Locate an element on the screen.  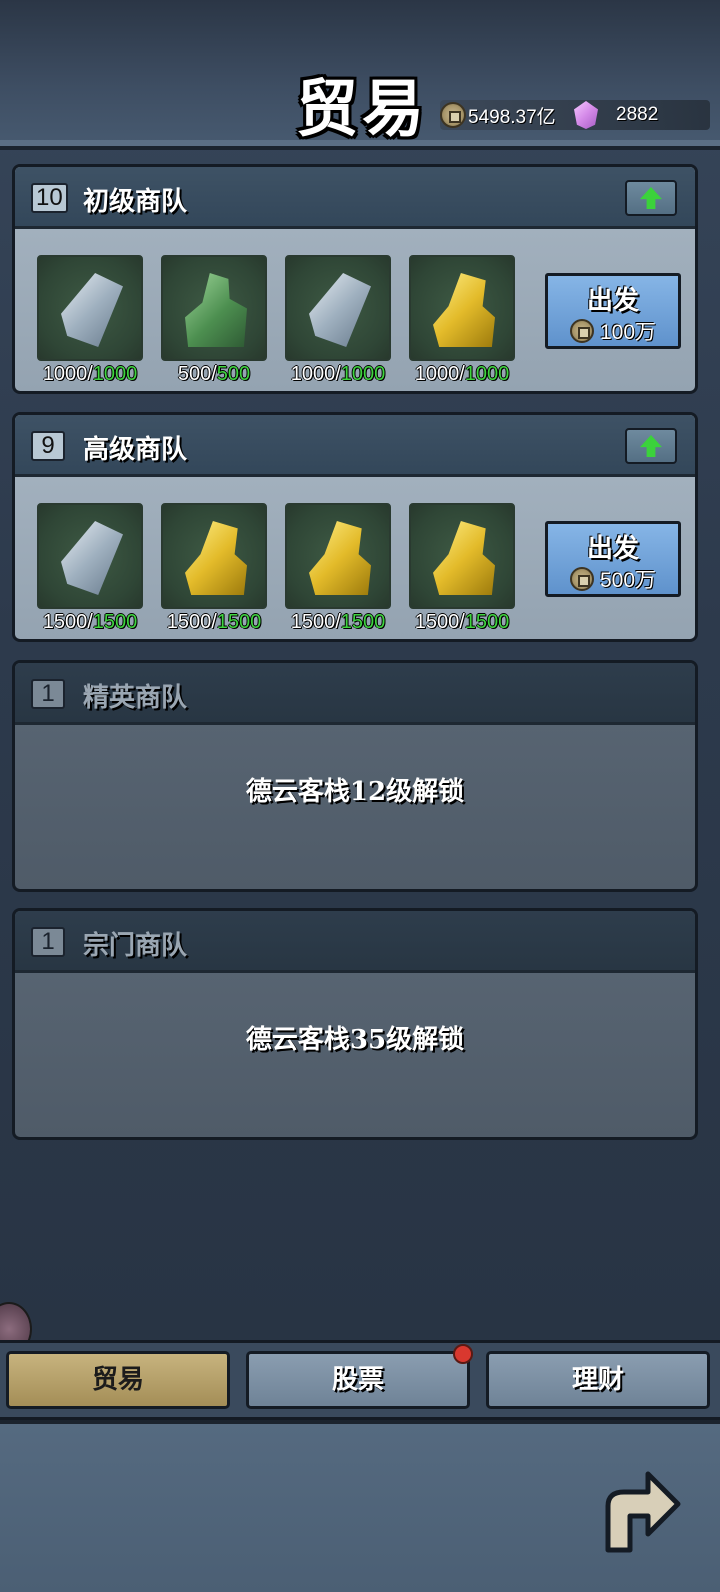
caravan-level: 9 is located at coordinates (48, 446).